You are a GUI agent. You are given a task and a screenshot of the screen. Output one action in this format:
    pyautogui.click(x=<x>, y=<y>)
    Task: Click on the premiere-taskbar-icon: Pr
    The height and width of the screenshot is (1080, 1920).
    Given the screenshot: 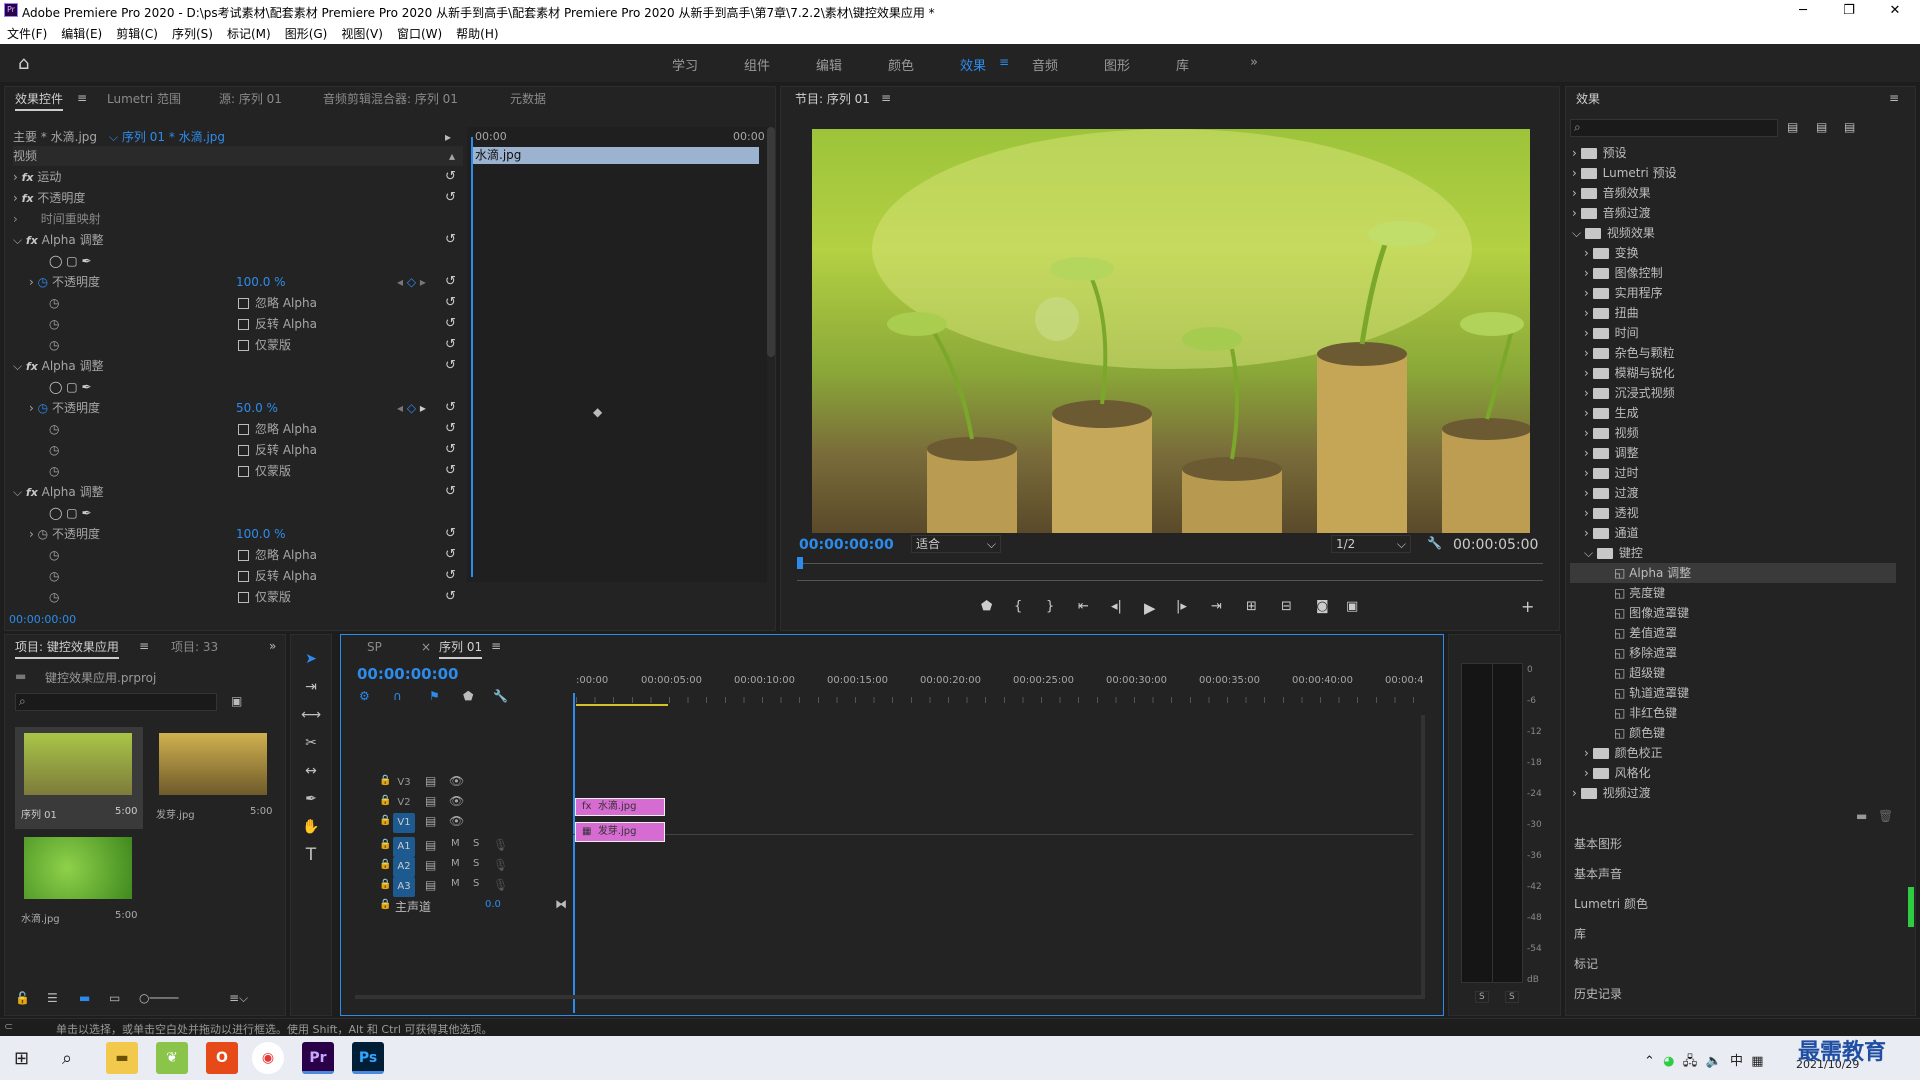 What is the action you would take?
    pyautogui.click(x=318, y=1058)
    